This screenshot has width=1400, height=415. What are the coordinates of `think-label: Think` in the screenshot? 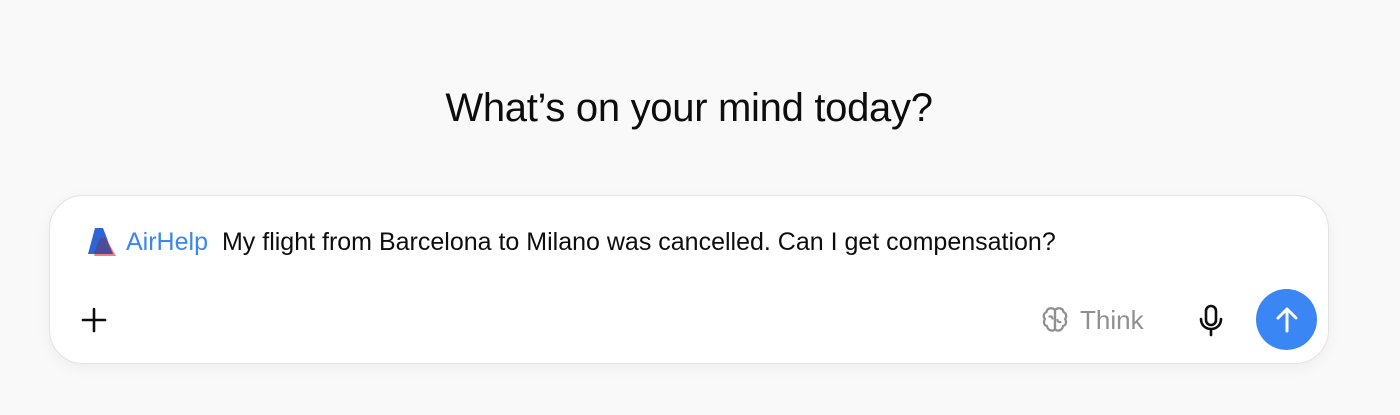 It's located at (1112, 319).